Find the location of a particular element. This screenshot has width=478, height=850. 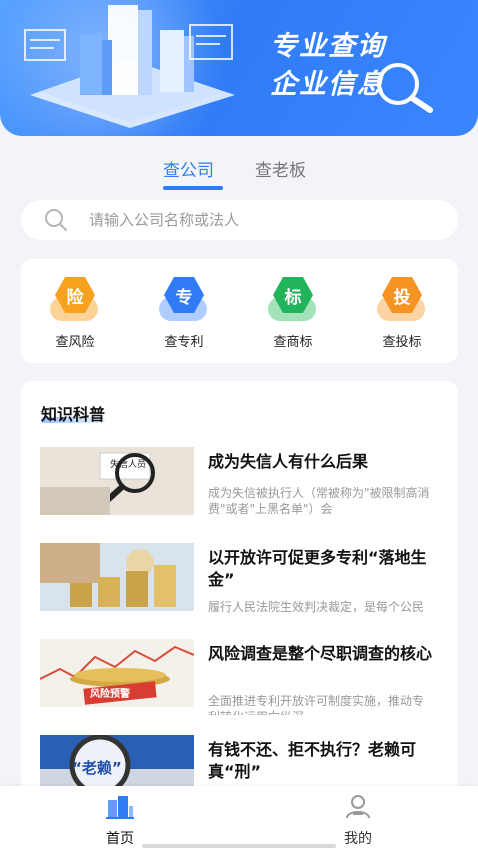

thumb-caption: 失信人员 is located at coordinates (128, 465).